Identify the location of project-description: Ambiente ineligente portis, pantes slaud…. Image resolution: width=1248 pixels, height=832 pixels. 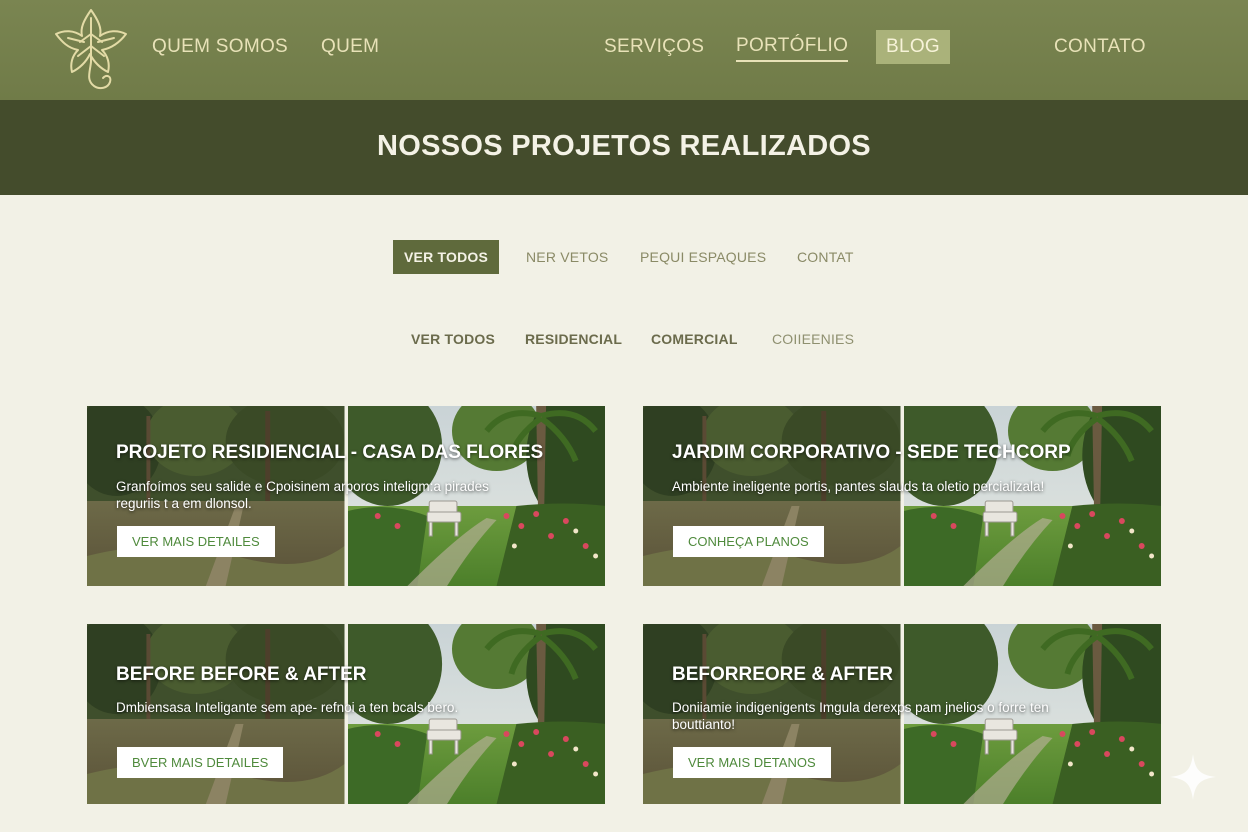
(858, 486).